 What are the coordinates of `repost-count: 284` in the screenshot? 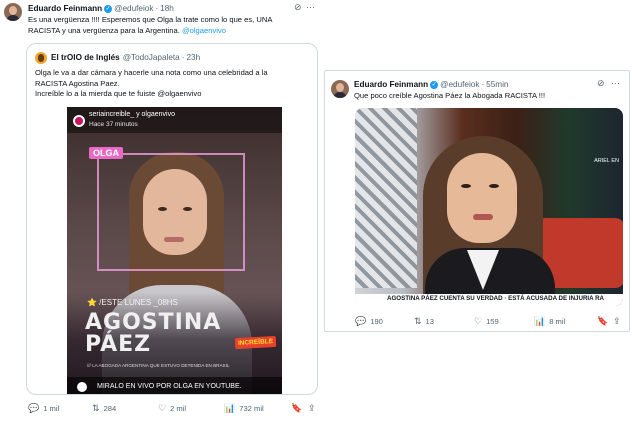 It's located at (110, 408).